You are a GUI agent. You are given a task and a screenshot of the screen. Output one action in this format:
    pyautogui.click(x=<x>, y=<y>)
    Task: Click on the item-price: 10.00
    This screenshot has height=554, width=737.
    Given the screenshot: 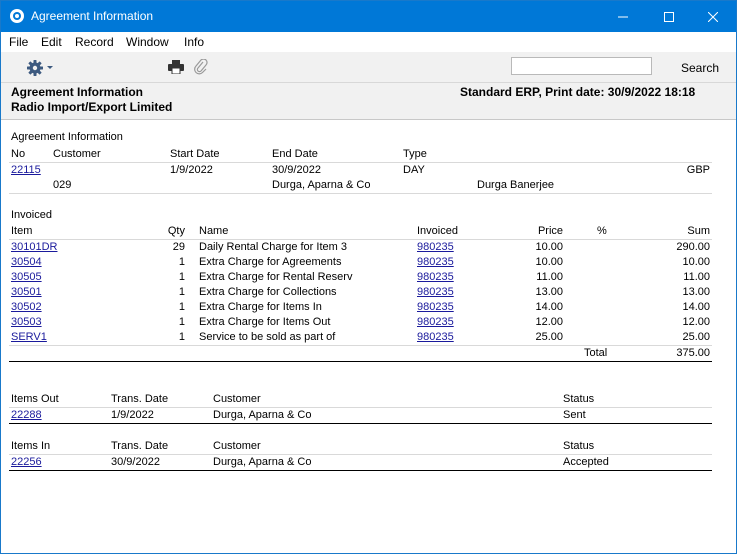 What is the action you would take?
    pyautogui.click(x=549, y=262)
    